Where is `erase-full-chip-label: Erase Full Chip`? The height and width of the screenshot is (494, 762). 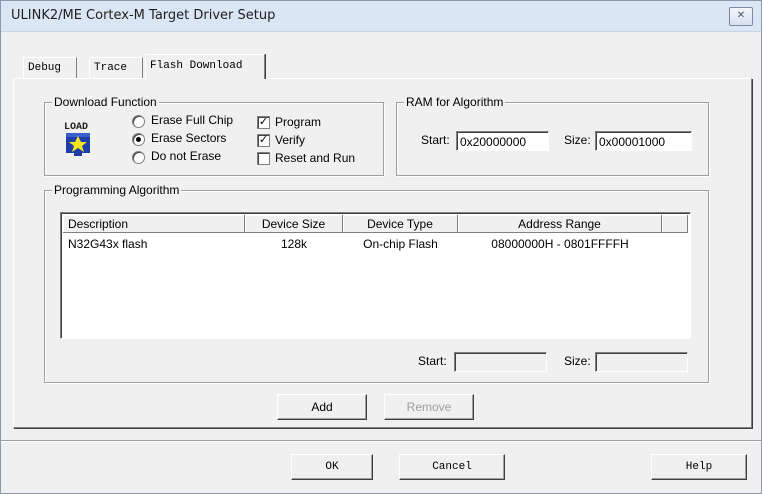
erase-full-chip-label: Erase Full Chip is located at coordinates (192, 120).